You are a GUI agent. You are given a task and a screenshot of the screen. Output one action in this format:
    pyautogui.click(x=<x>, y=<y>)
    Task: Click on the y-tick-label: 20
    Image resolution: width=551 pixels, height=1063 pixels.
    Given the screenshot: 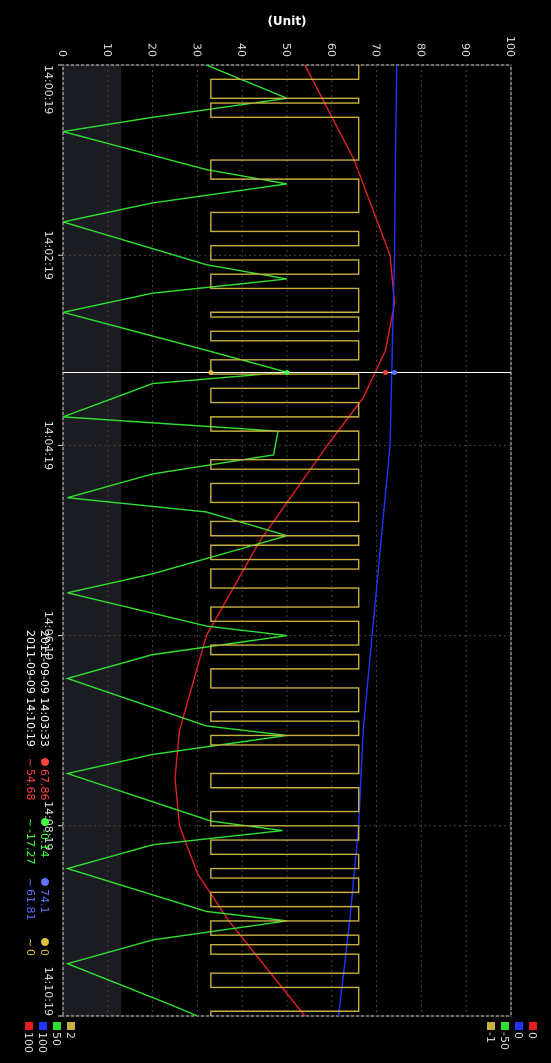 What is the action you would take?
    pyautogui.click(x=152, y=50)
    